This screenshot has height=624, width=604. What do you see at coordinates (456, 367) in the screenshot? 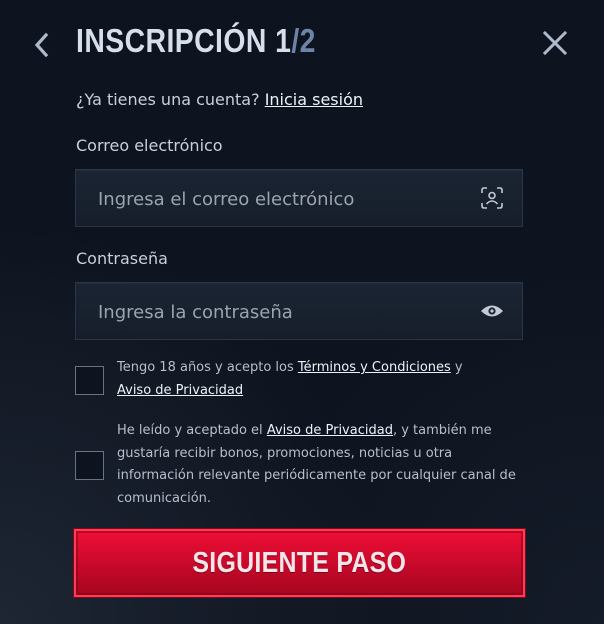
I see `terms-text-2: y` at bounding box center [456, 367].